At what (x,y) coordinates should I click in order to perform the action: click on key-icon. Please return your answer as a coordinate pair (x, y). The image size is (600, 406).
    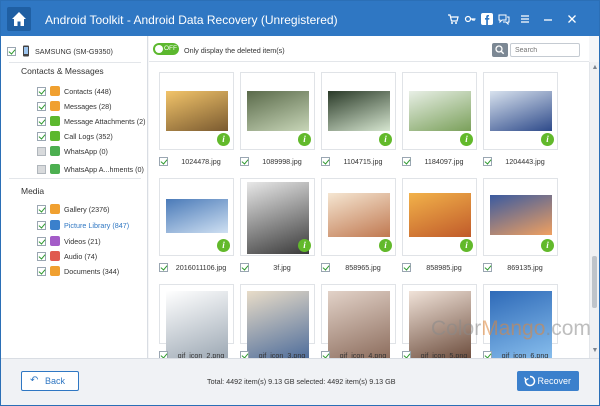
    Looking at the image, I should click on (470, 19).